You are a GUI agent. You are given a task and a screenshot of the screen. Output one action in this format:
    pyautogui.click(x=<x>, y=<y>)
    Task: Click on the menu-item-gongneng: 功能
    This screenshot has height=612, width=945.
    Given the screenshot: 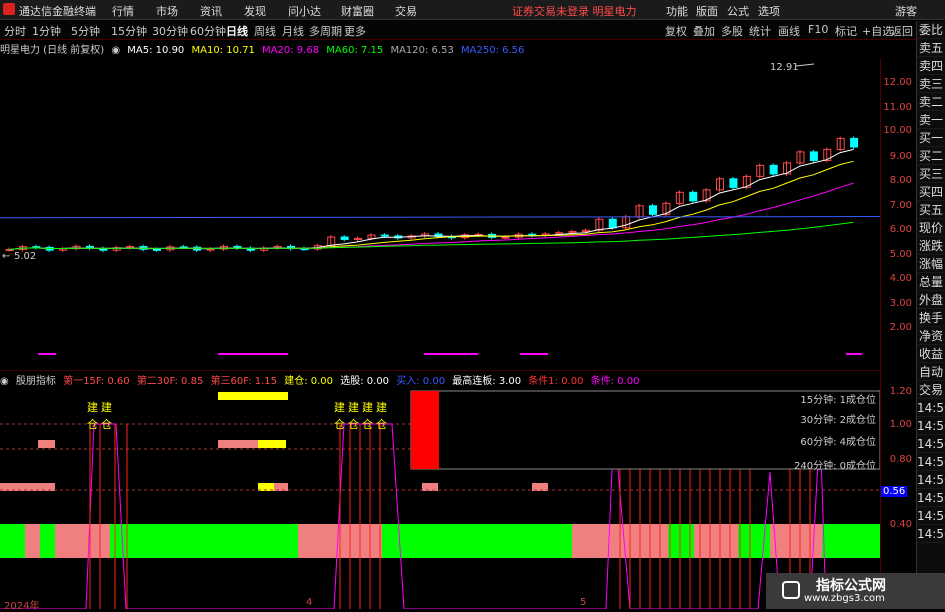 What is the action you would take?
    pyautogui.click(x=677, y=11)
    